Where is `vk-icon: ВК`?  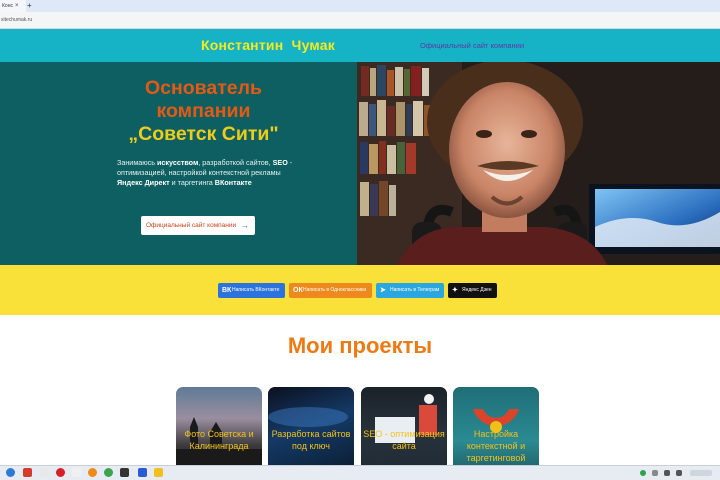
vk-icon: ВК is located at coordinates (227, 290).